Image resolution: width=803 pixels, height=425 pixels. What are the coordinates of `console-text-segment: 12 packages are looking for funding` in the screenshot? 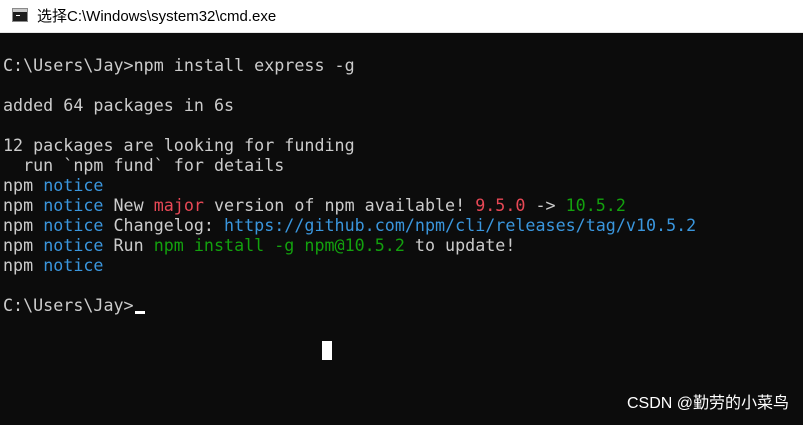 It's located at (179, 145).